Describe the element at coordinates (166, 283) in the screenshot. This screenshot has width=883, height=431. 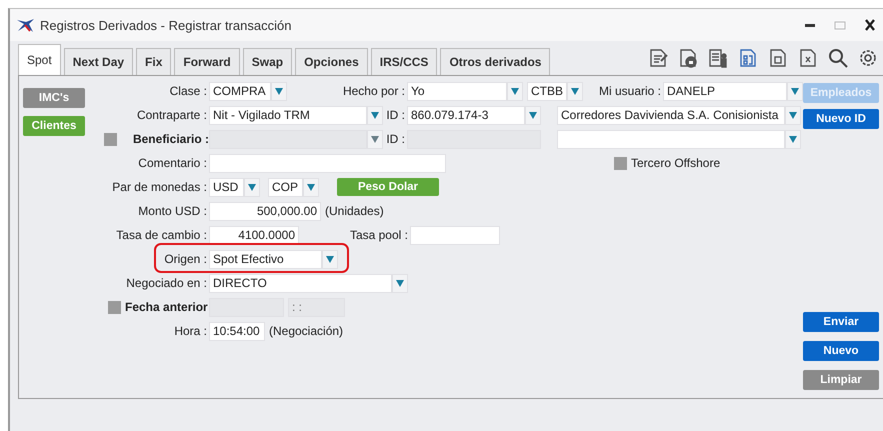
I see `field-label: Negociado en :` at that location.